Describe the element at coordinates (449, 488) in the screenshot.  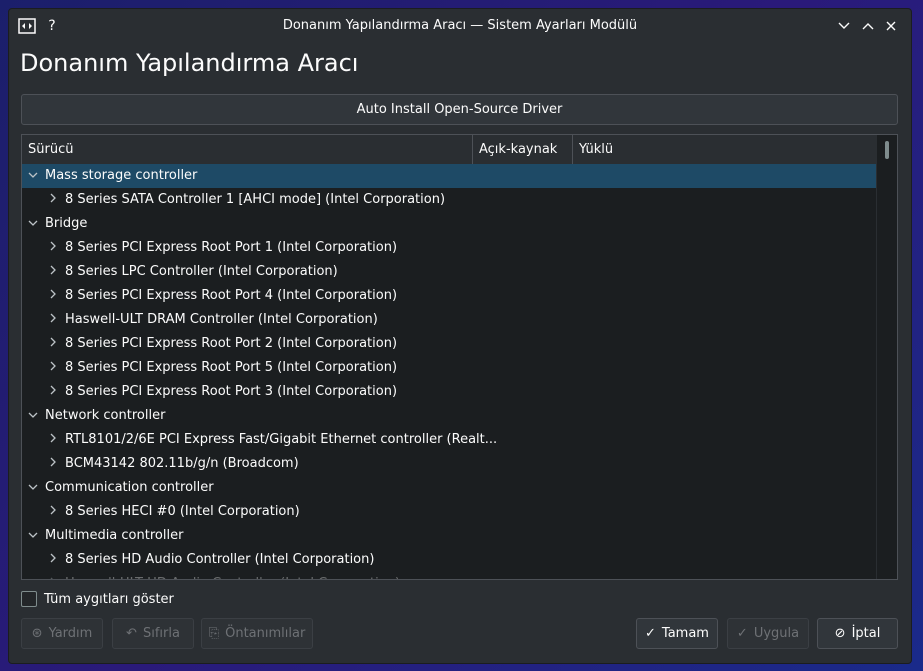
I see `tree-category-row: Communication controller` at that location.